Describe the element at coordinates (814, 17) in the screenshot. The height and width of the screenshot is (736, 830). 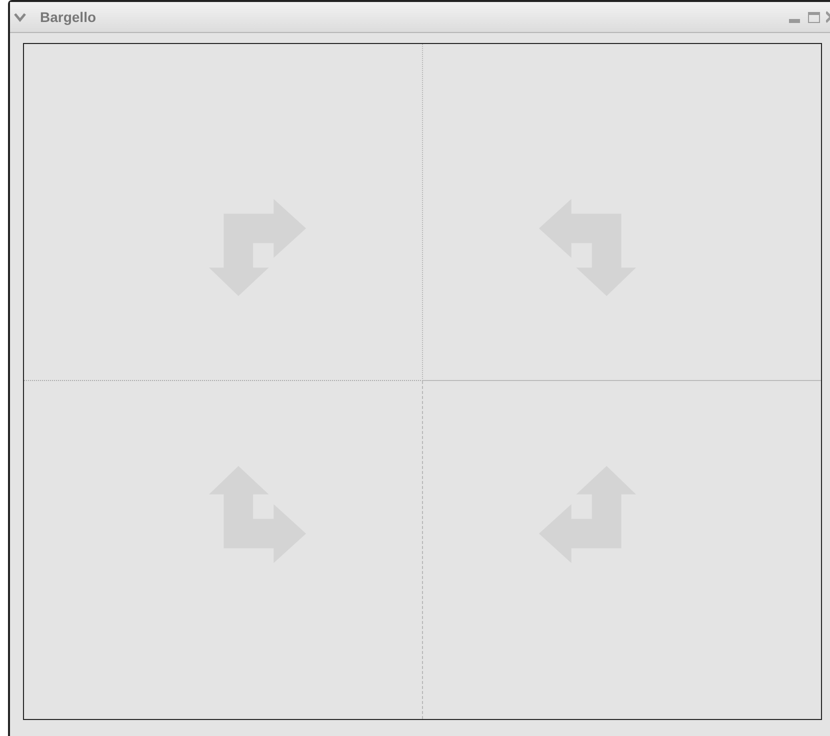
I see `maximize-icon` at that location.